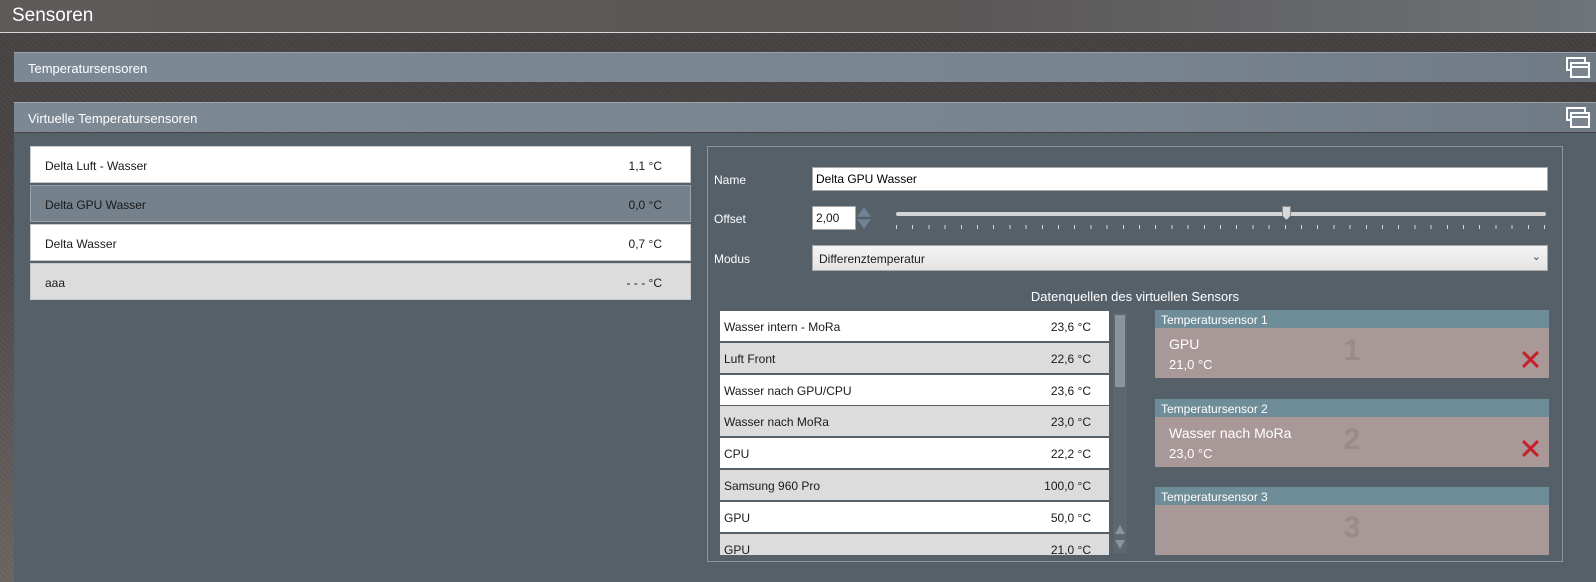 This screenshot has width=1596, height=582. I want to click on source-name: Wasser nach MoRa, so click(776, 422).